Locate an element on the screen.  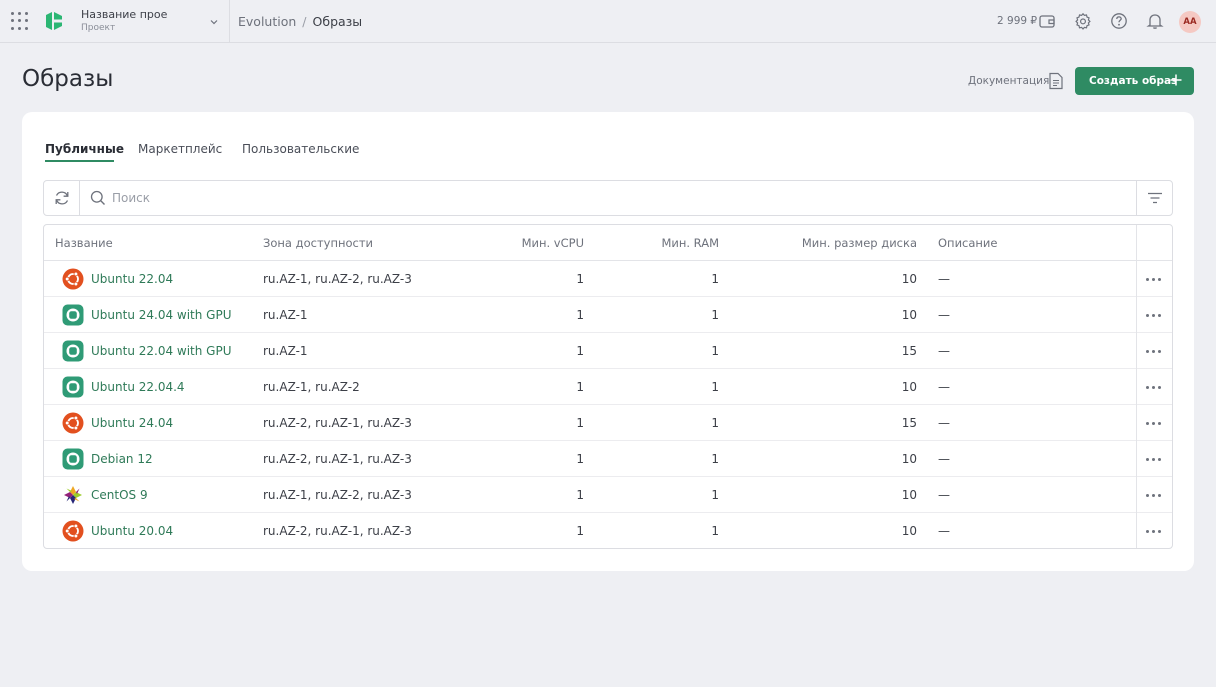
project-name: Название прое is located at coordinates (124, 14).